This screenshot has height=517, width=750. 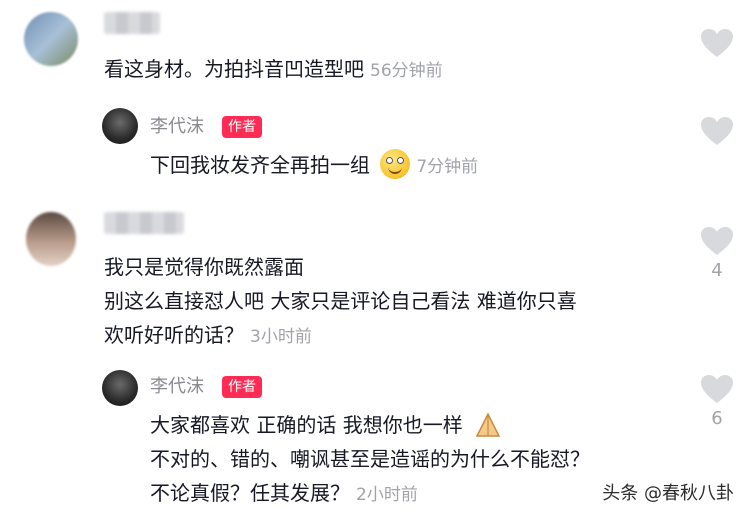 What do you see at coordinates (668, 493) in the screenshot?
I see `watermark: 头条 @春秋八卦` at bounding box center [668, 493].